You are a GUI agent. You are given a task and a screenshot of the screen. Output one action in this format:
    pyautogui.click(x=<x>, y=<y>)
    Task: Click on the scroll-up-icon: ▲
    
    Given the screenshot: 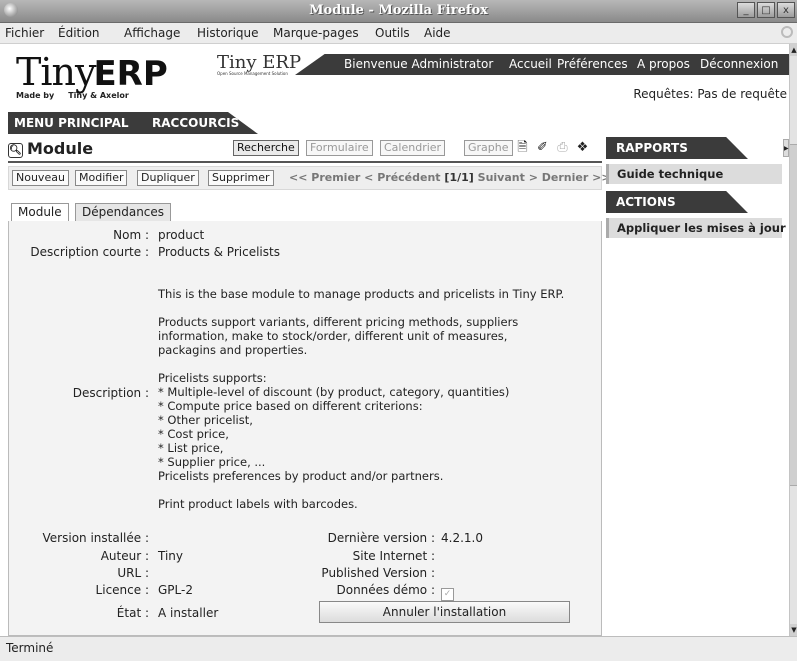 What is the action you would take?
    pyautogui.click(x=793, y=50)
    